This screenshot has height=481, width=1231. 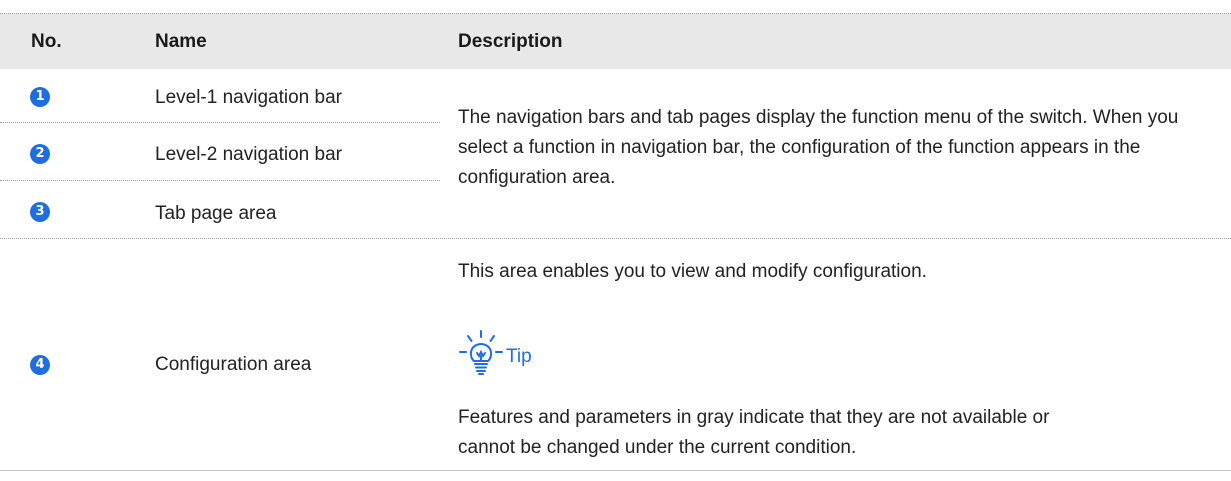 What do you see at coordinates (40, 97) in the screenshot?
I see `row-number-badge: 1` at bounding box center [40, 97].